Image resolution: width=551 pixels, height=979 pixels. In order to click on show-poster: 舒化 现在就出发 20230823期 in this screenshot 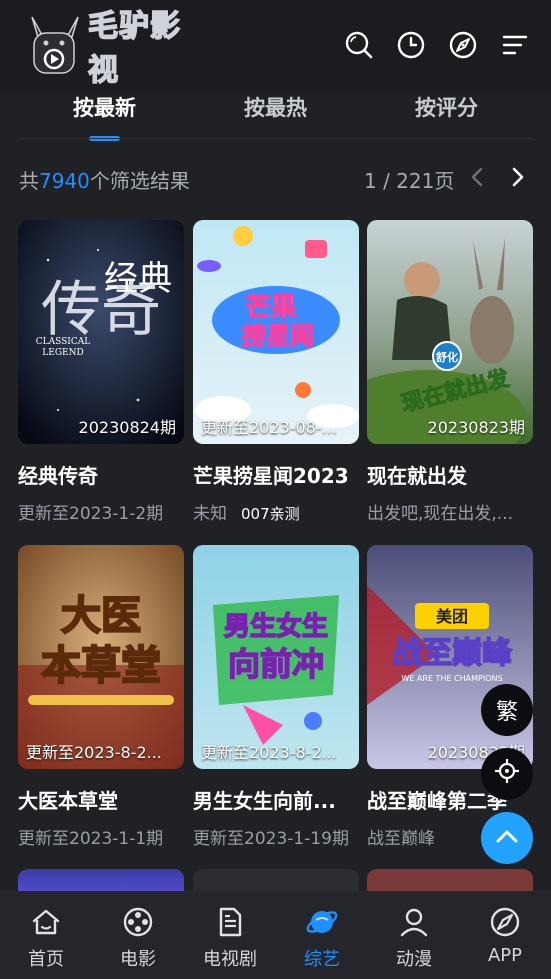, I will do `click(450, 332)`.